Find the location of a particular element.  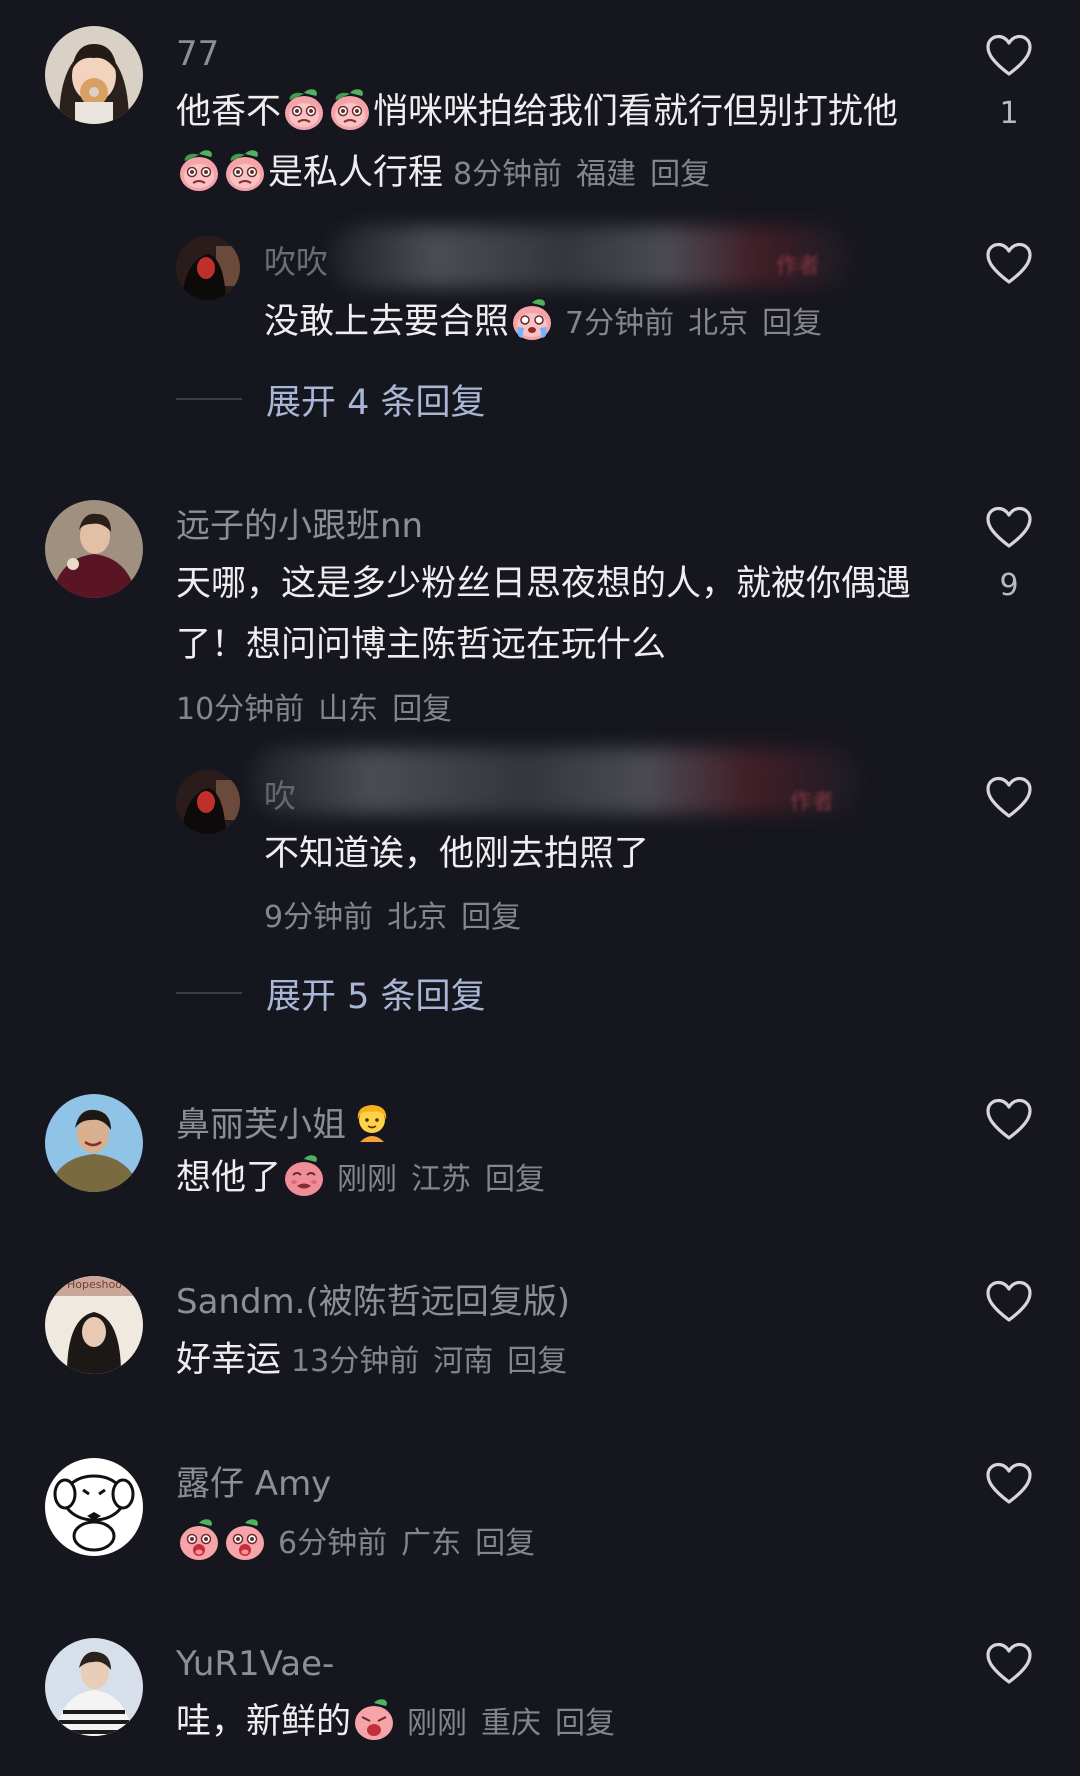

comment-text: 6分钟前 广东 回复 is located at coordinates (556, 1543).